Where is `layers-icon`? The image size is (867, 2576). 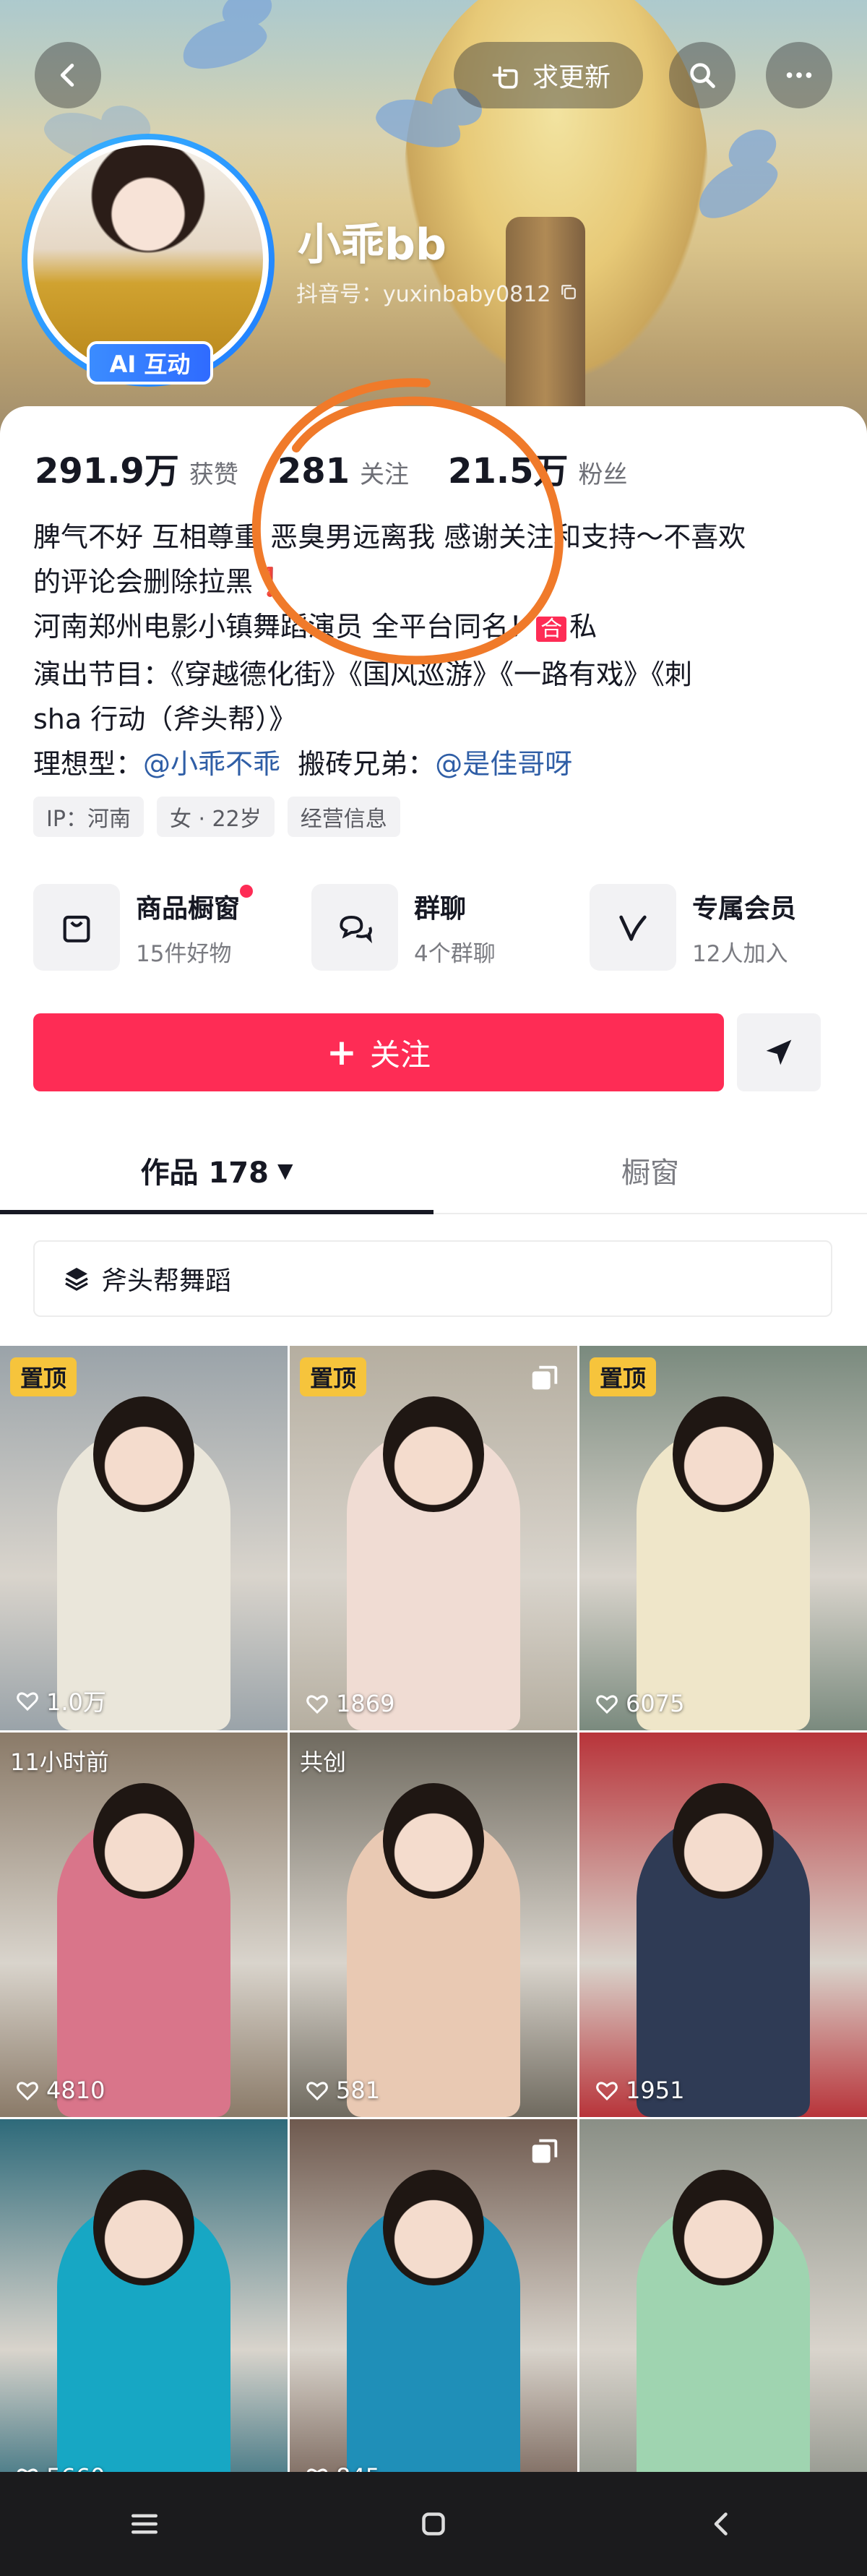 layers-icon is located at coordinates (76, 1279).